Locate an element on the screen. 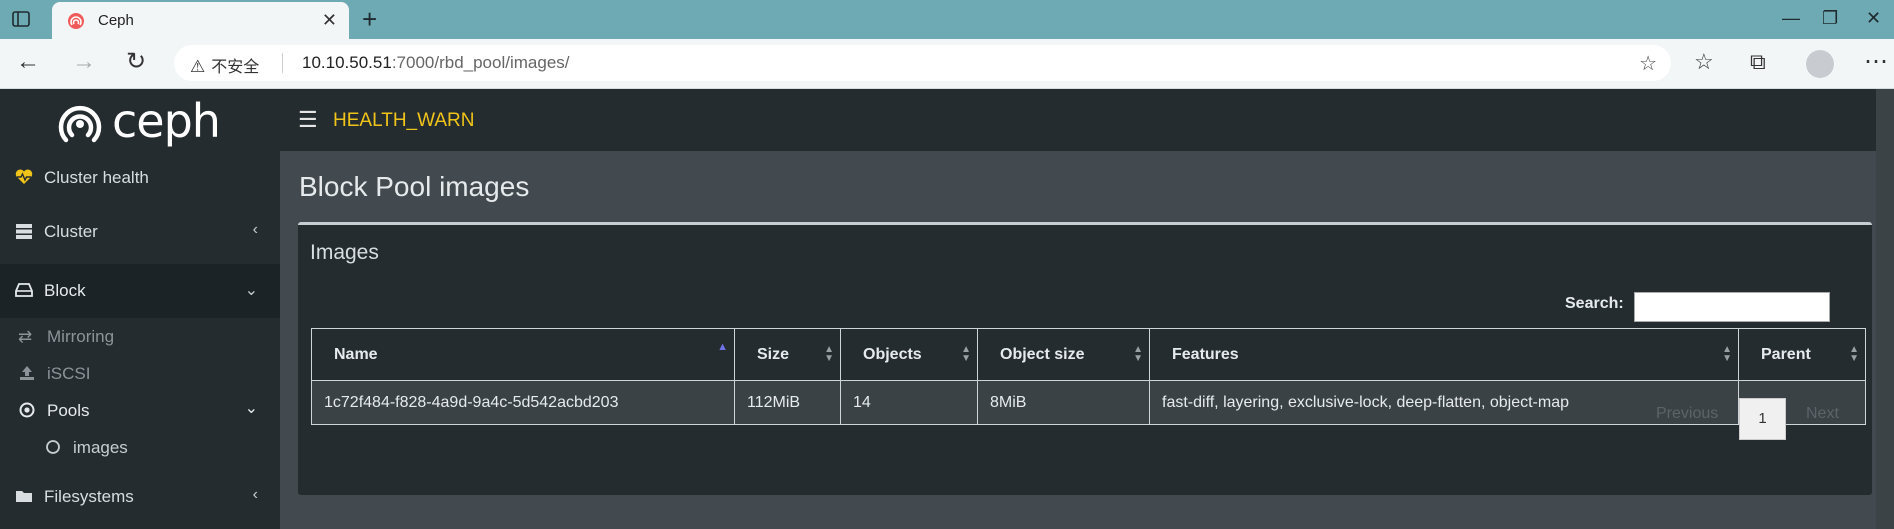  page-title: Block Pool images is located at coordinates (414, 186).